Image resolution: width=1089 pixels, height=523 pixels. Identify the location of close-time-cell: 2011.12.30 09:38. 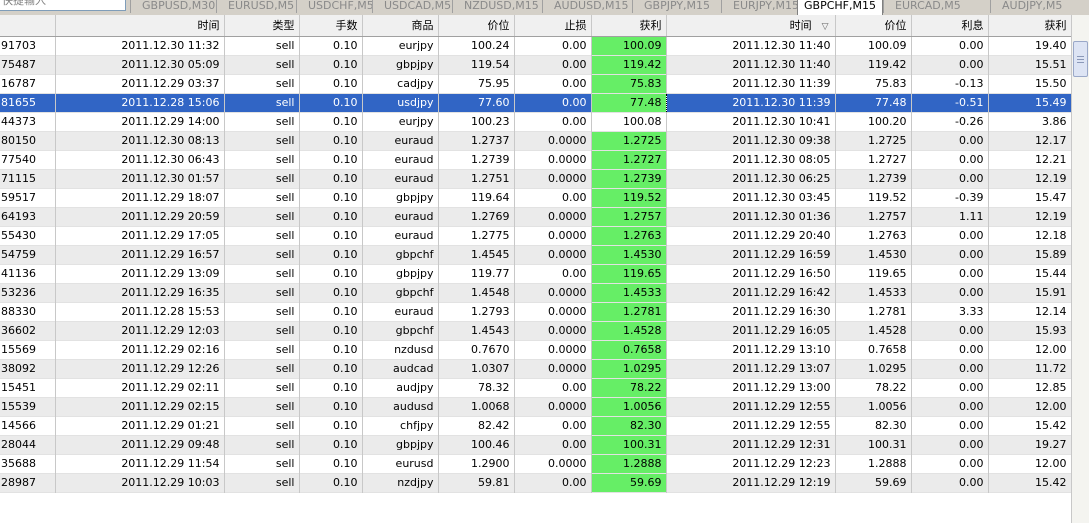
(751, 140).